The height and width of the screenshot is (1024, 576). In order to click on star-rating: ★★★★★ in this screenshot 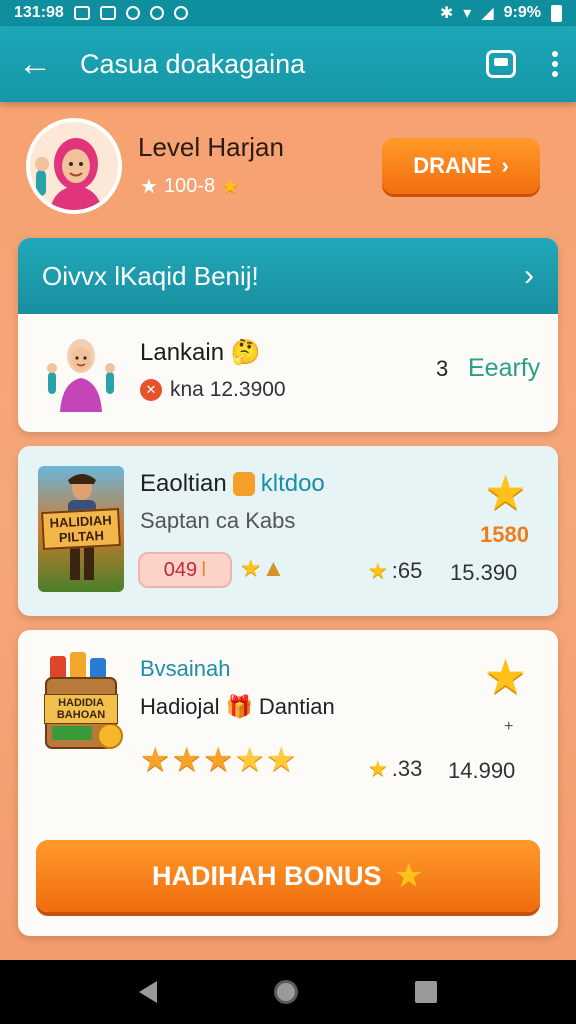, I will do `click(218, 760)`.